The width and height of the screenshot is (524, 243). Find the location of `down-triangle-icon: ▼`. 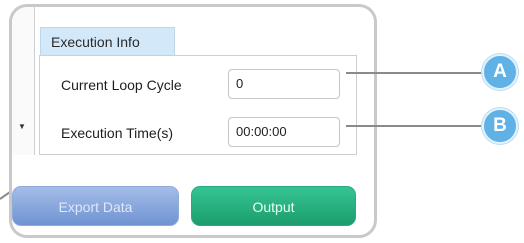

down-triangle-icon: ▼ is located at coordinates (22, 127).